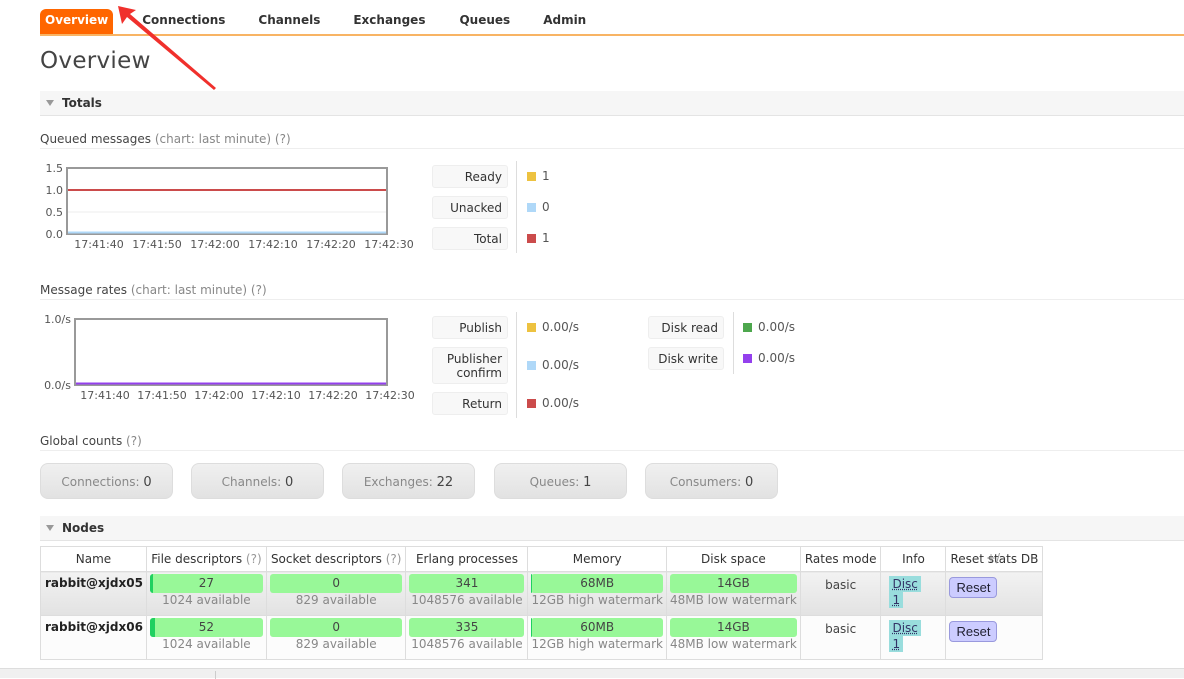 The image size is (1184, 679). Describe the element at coordinates (106, 481) in the screenshot. I see `count-connections: Connections: 0` at that location.